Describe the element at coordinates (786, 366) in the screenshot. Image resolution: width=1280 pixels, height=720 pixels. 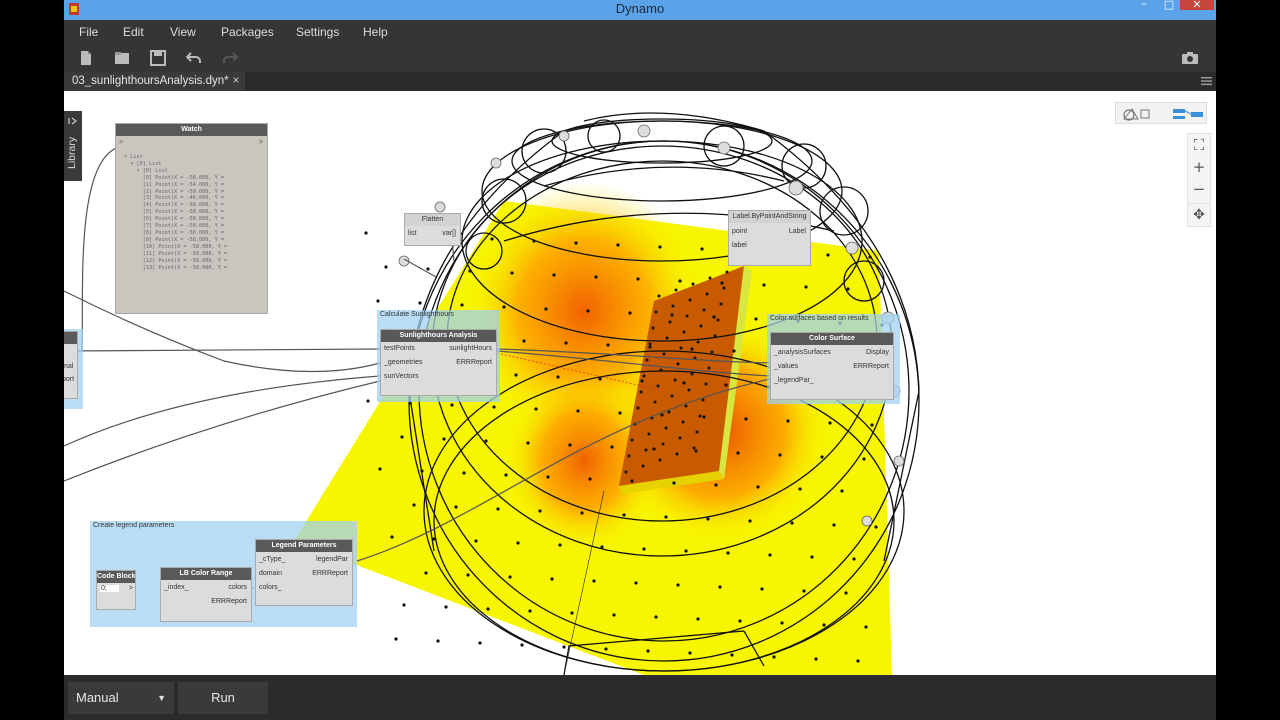
I see `port-values: _values` at that location.